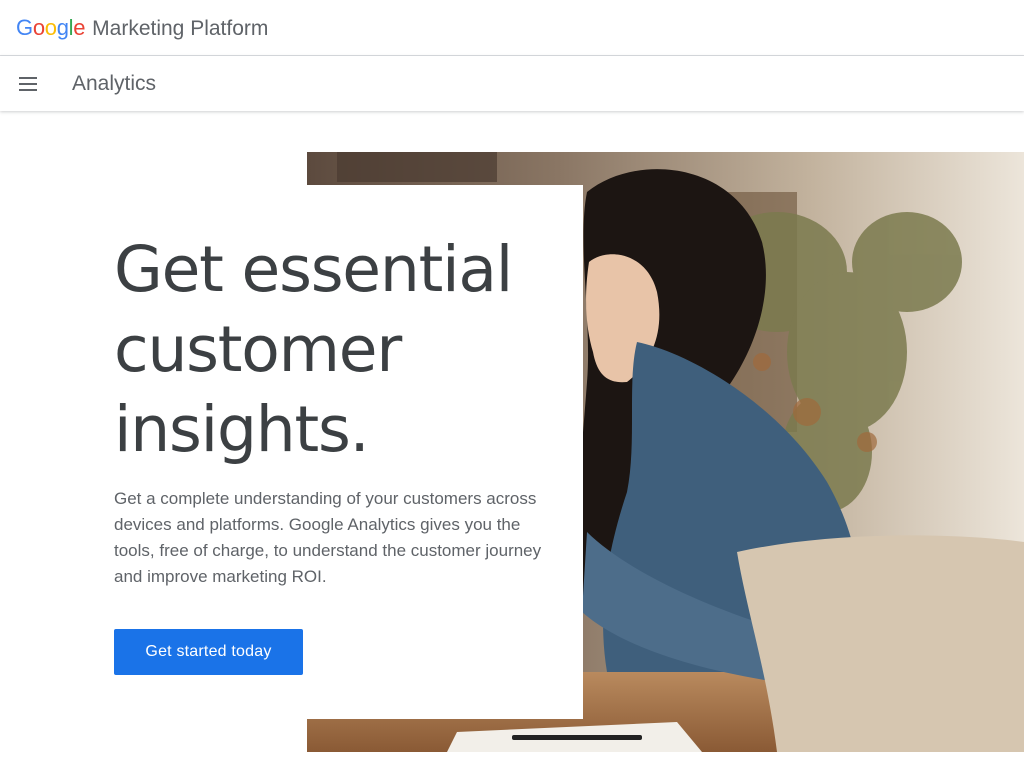 The image size is (1024, 768). I want to click on google-logo: Google, so click(50, 28).